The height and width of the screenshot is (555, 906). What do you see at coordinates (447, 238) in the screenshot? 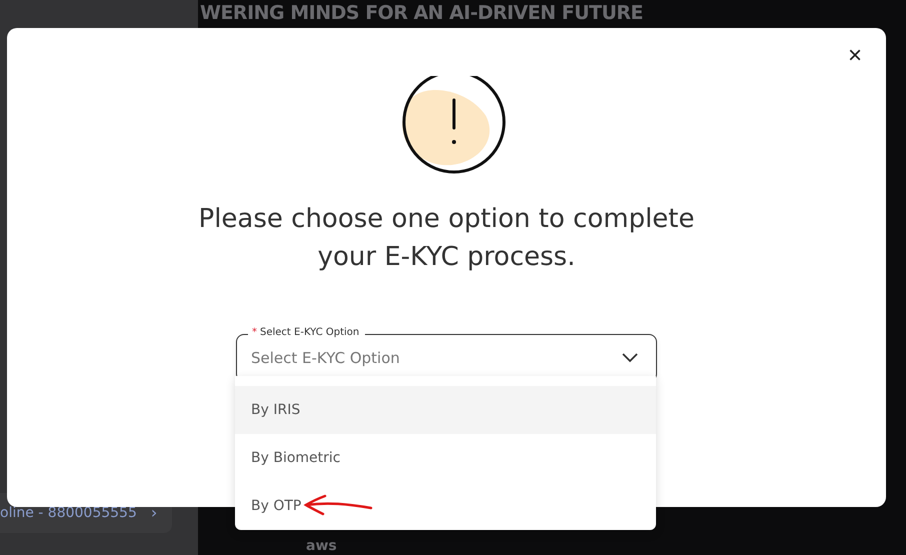
I see `dialog-message: Please choose one option to complete your E-KYC process.` at bounding box center [447, 238].